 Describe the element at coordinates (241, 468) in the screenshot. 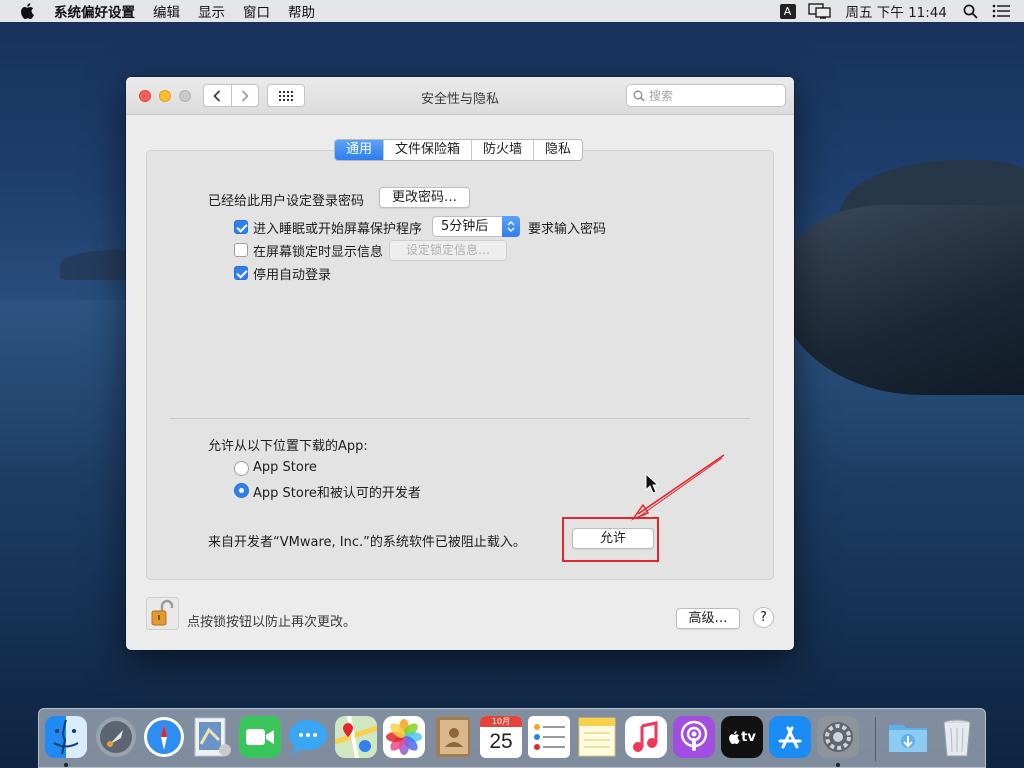

I see `radio-app-store` at that location.